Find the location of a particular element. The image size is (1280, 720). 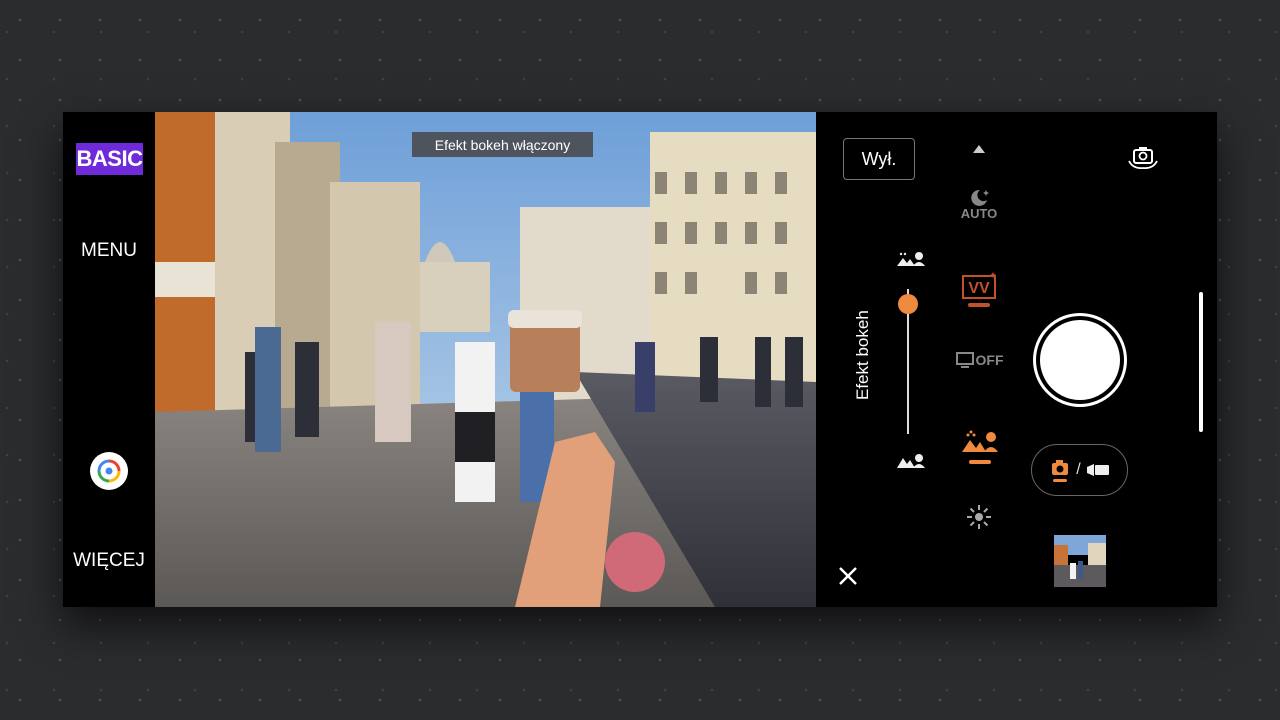

stabilizer-indicator is located at coordinates (979, 305).